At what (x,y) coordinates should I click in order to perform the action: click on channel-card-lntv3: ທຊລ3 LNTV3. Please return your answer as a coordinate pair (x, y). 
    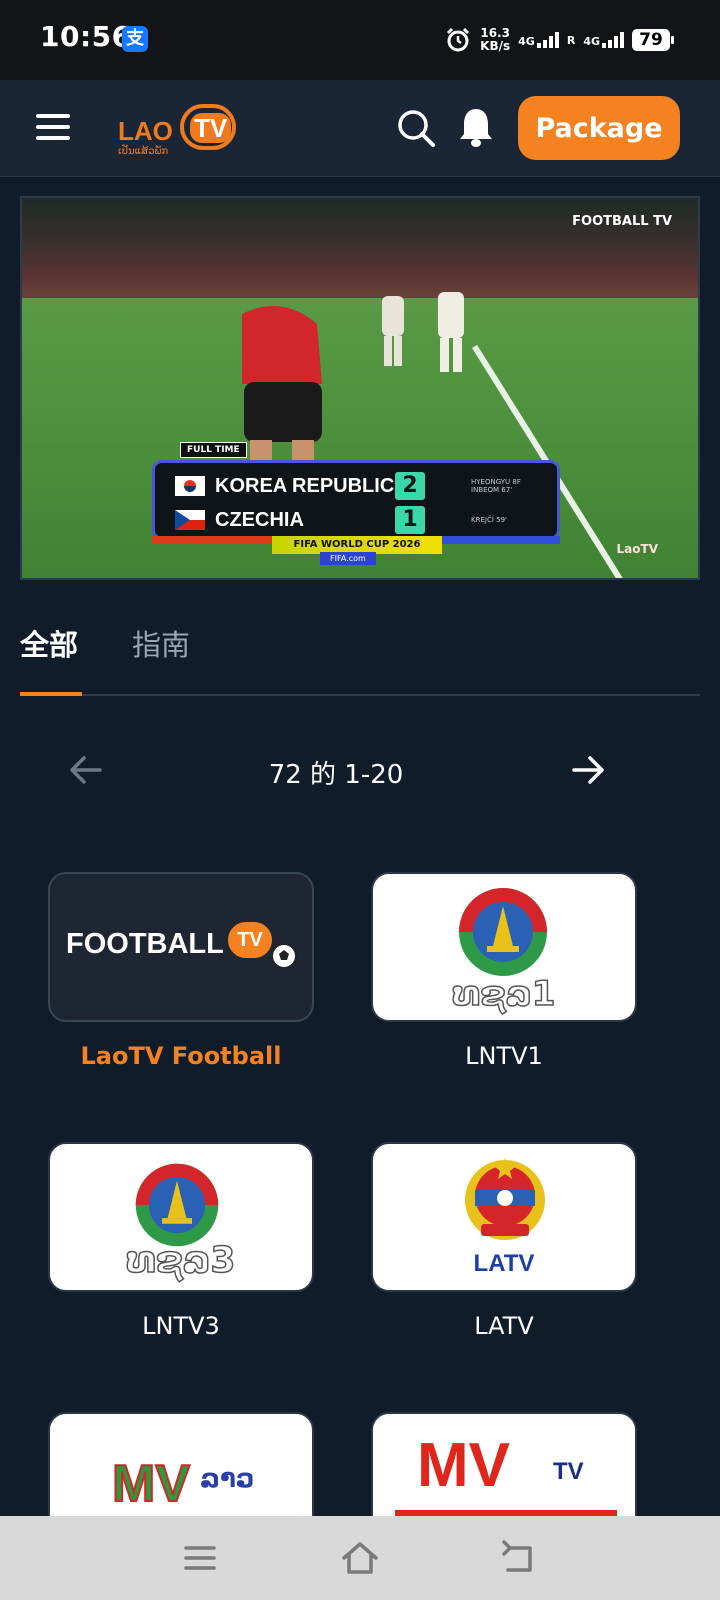
    Looking at the image, I should click on (181, 1241).